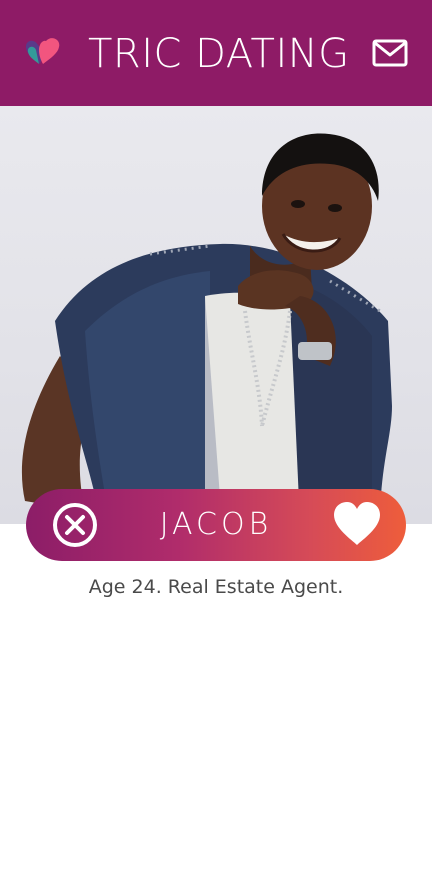 This screenshot has height=874, width=432. What do you see at coordinates (219, 54) in the screenshot?
I see `app-title: TRIC DATING` at bounding box center [219, 54].